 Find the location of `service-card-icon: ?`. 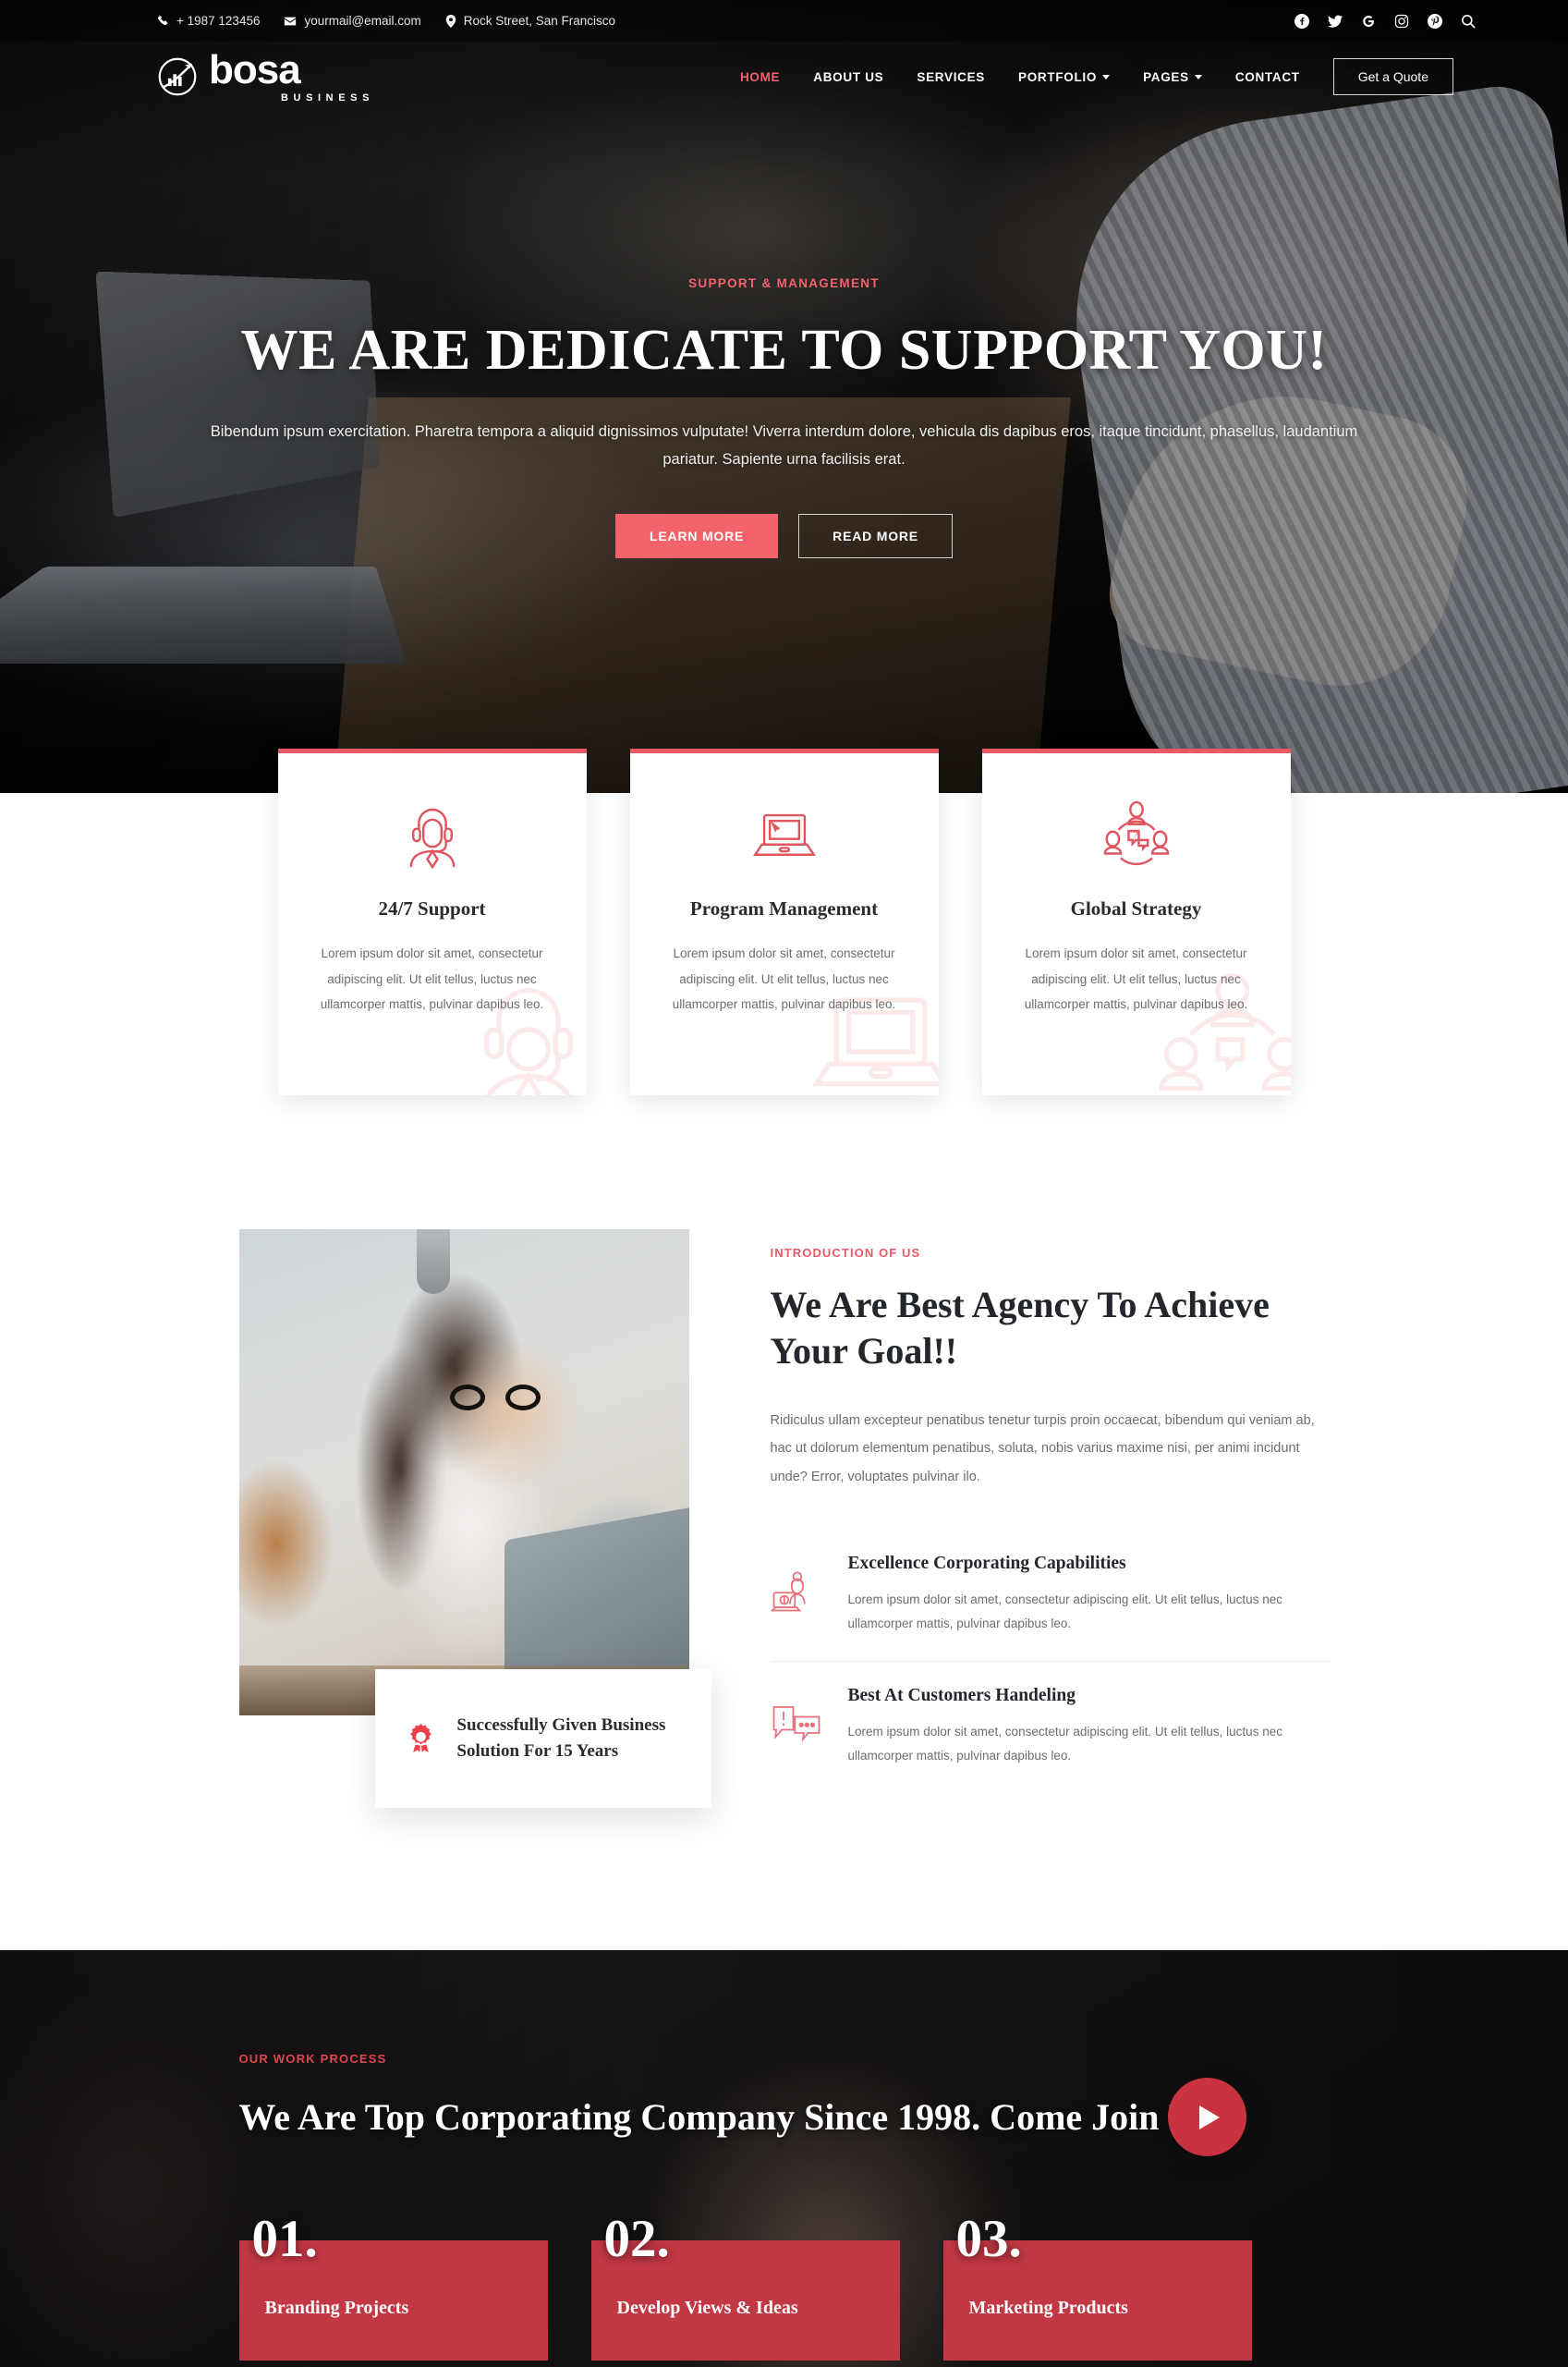

service-card-icon: ? is located at coordinates (1136, 836).